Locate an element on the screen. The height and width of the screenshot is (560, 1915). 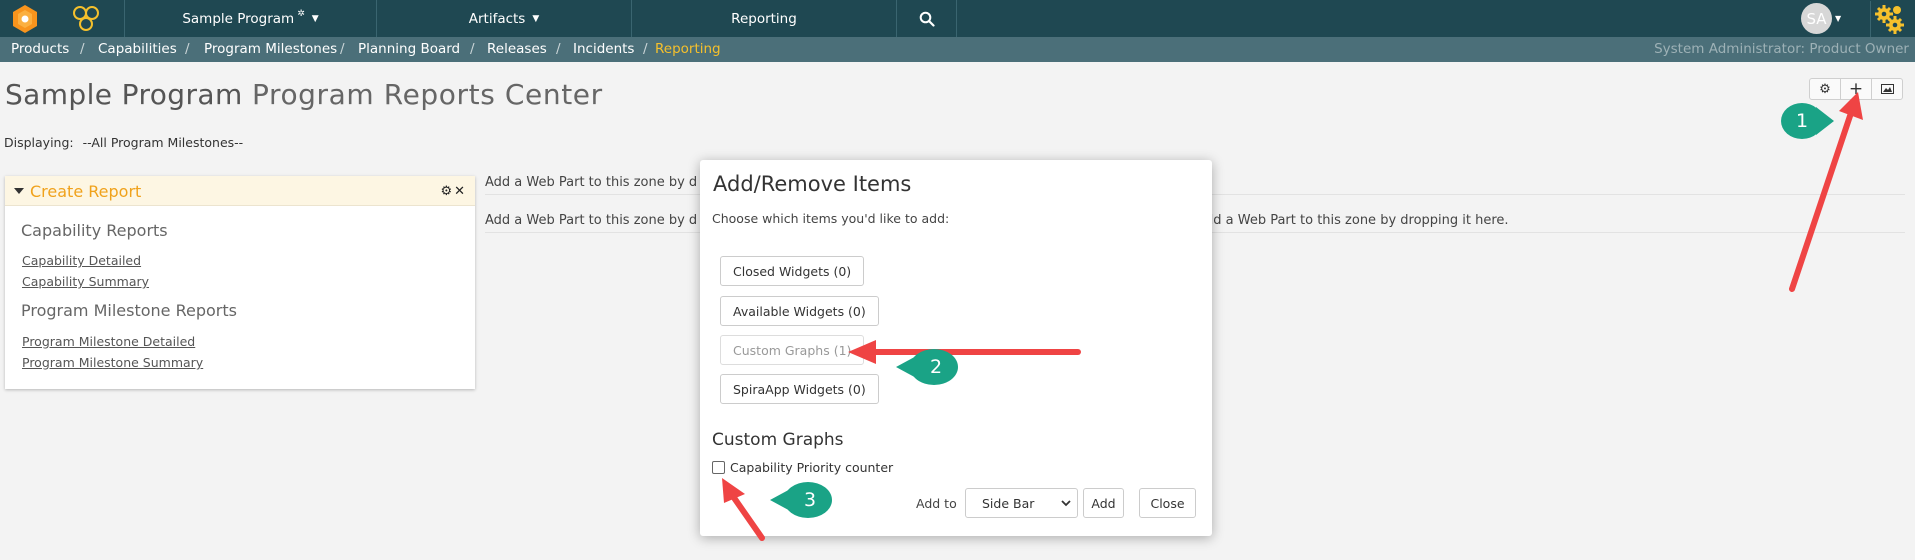
reporting-label: Reporting is located at coordinates (764, 18).